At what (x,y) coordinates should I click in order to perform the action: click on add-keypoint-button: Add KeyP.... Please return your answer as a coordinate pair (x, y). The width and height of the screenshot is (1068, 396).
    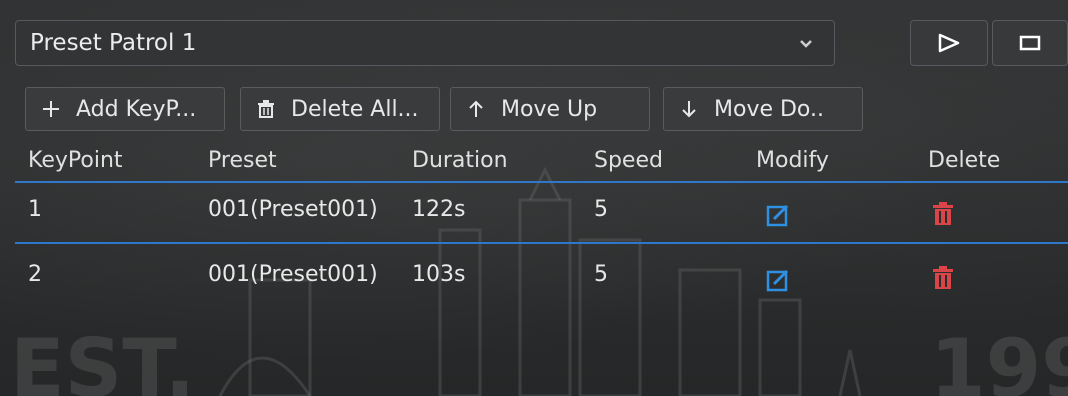
    Looking at the image, I should click on (125, 109).